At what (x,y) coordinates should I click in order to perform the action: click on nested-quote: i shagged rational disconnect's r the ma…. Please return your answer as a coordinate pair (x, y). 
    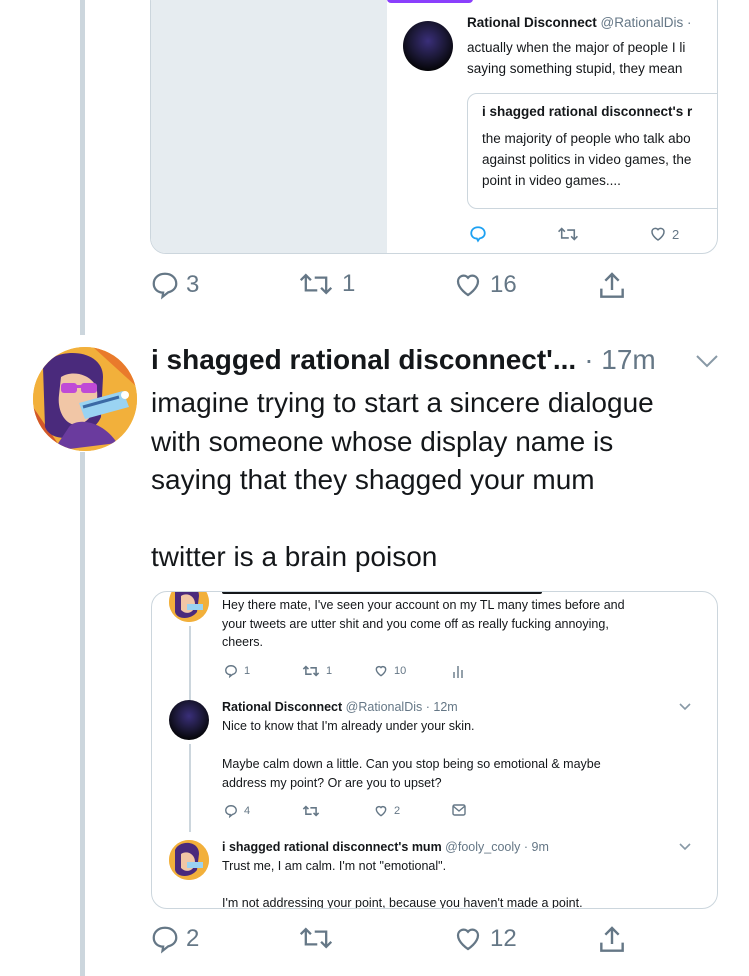
    Looking at the image, I should click on (592, 151).